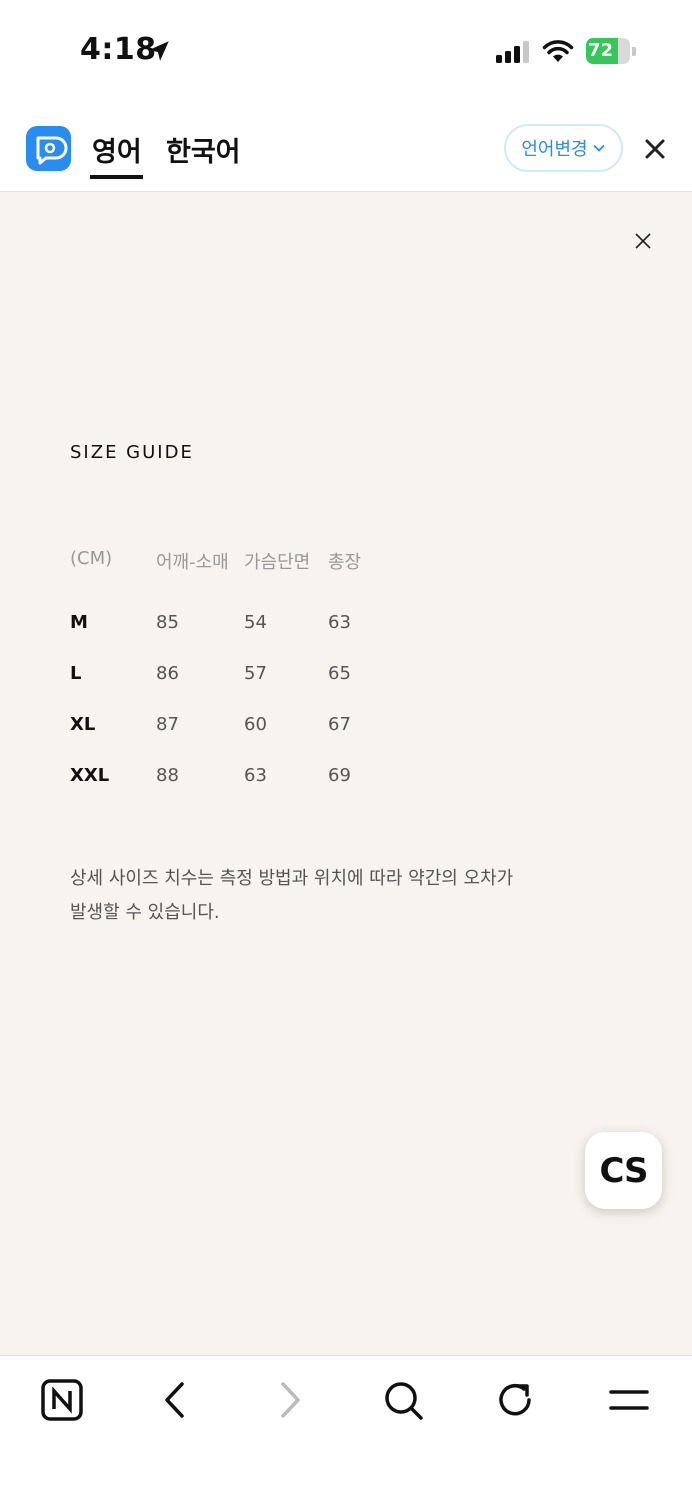  What do you see at coordinates (339, 775) in the screenshot?
I see `length-value: 69` at bounding box center [339, 775].